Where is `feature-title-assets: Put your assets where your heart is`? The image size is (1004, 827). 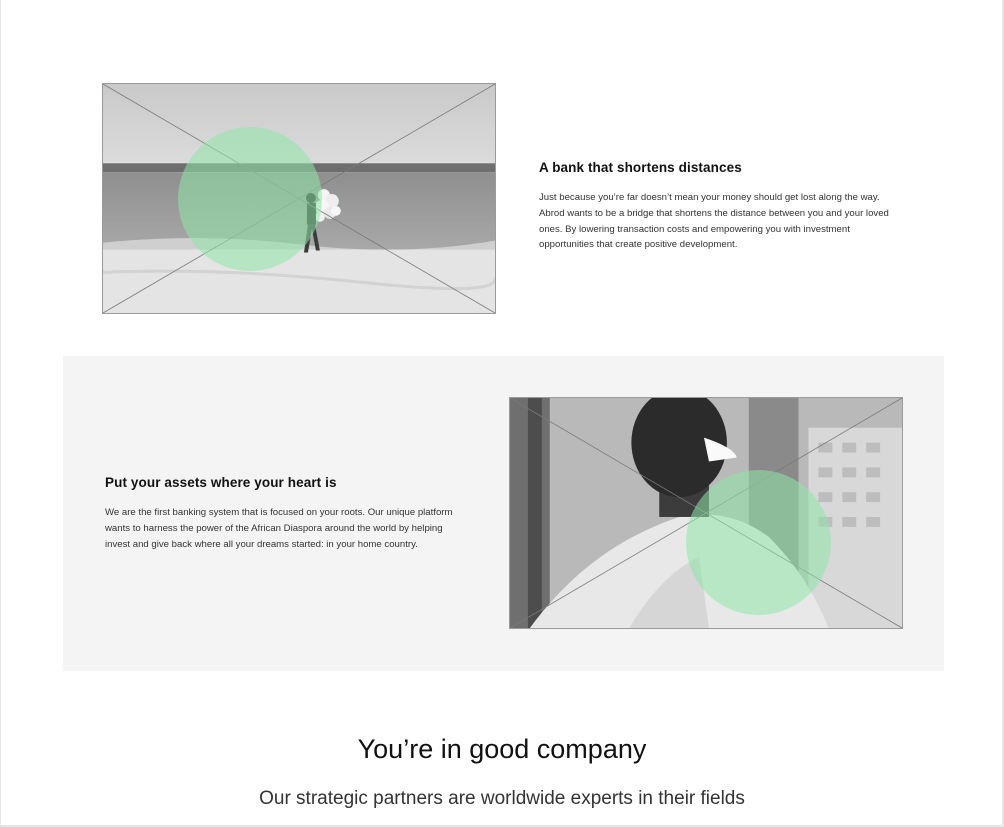 feature-title-assets: Put your assets where your heart is is located at coordinates (221, 482).